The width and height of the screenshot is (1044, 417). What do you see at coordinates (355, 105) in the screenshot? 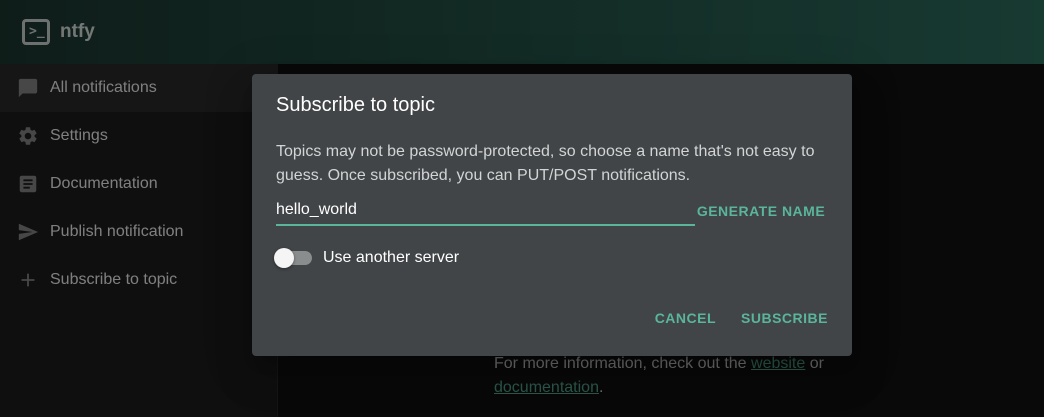
I see `dialog-title: Subscribe to topic` at bounding box center [355, 105].